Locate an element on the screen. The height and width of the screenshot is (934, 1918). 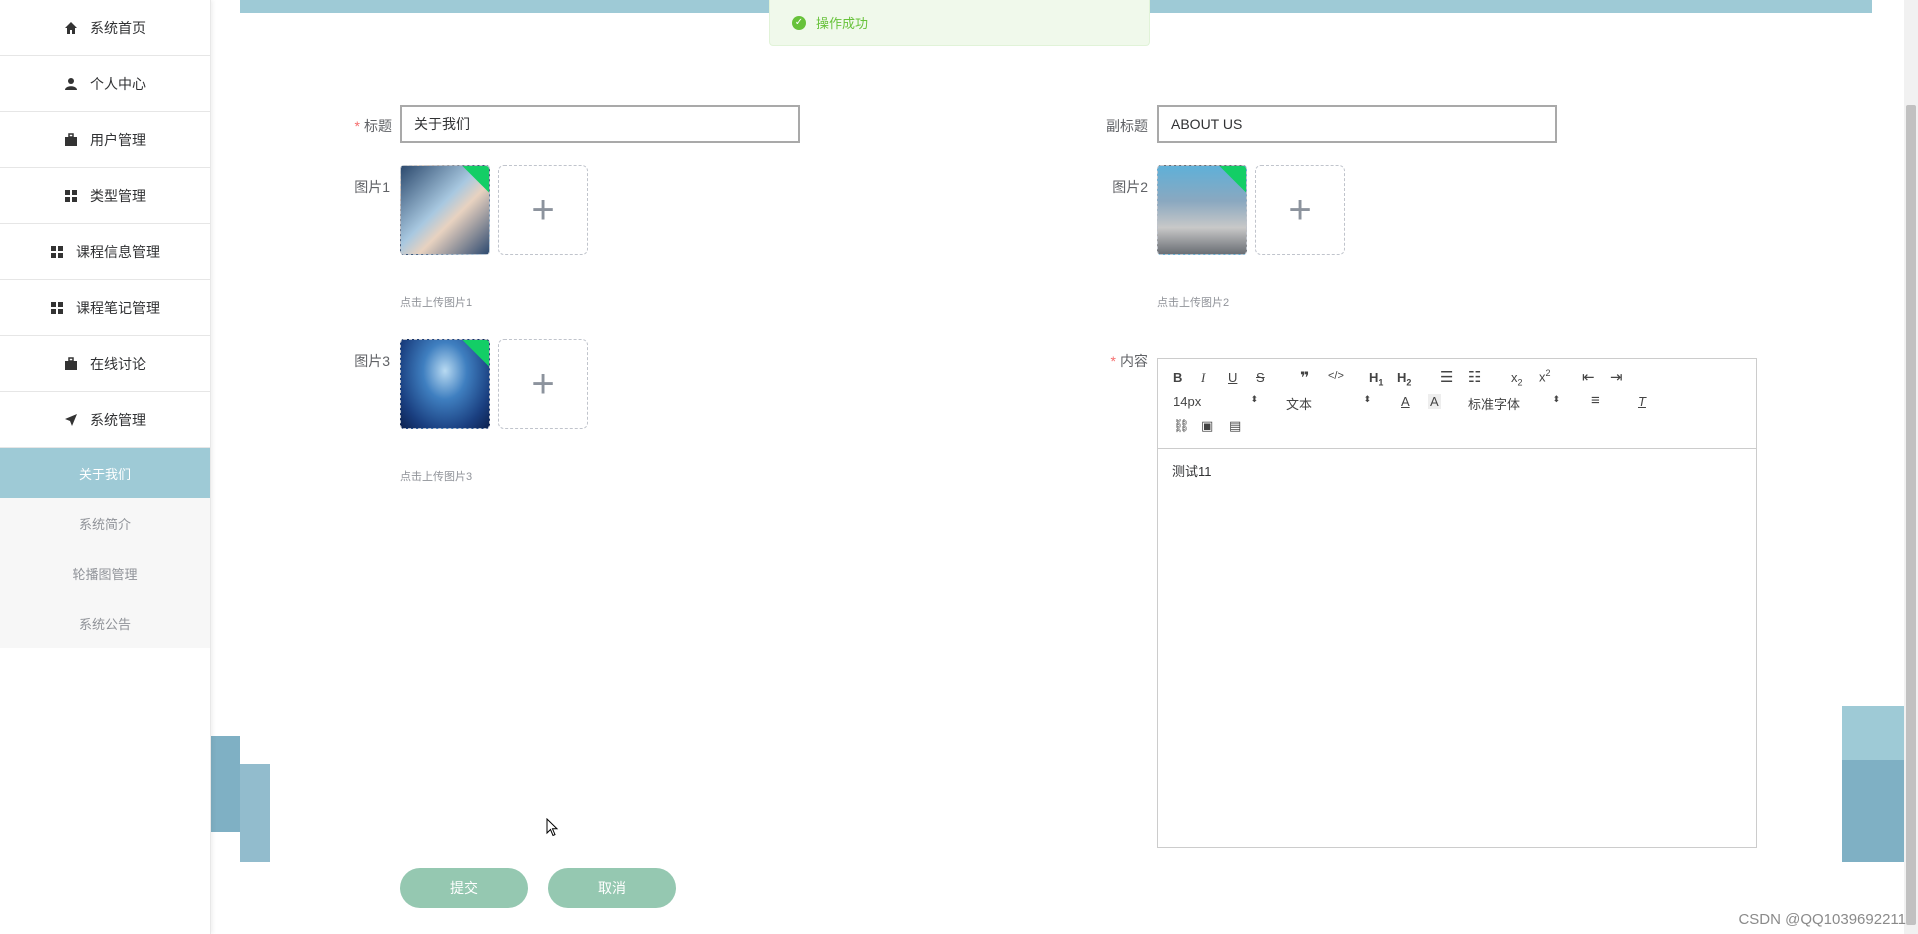
subtitle-label: 副标题 is located at coordinates (1127, 126).